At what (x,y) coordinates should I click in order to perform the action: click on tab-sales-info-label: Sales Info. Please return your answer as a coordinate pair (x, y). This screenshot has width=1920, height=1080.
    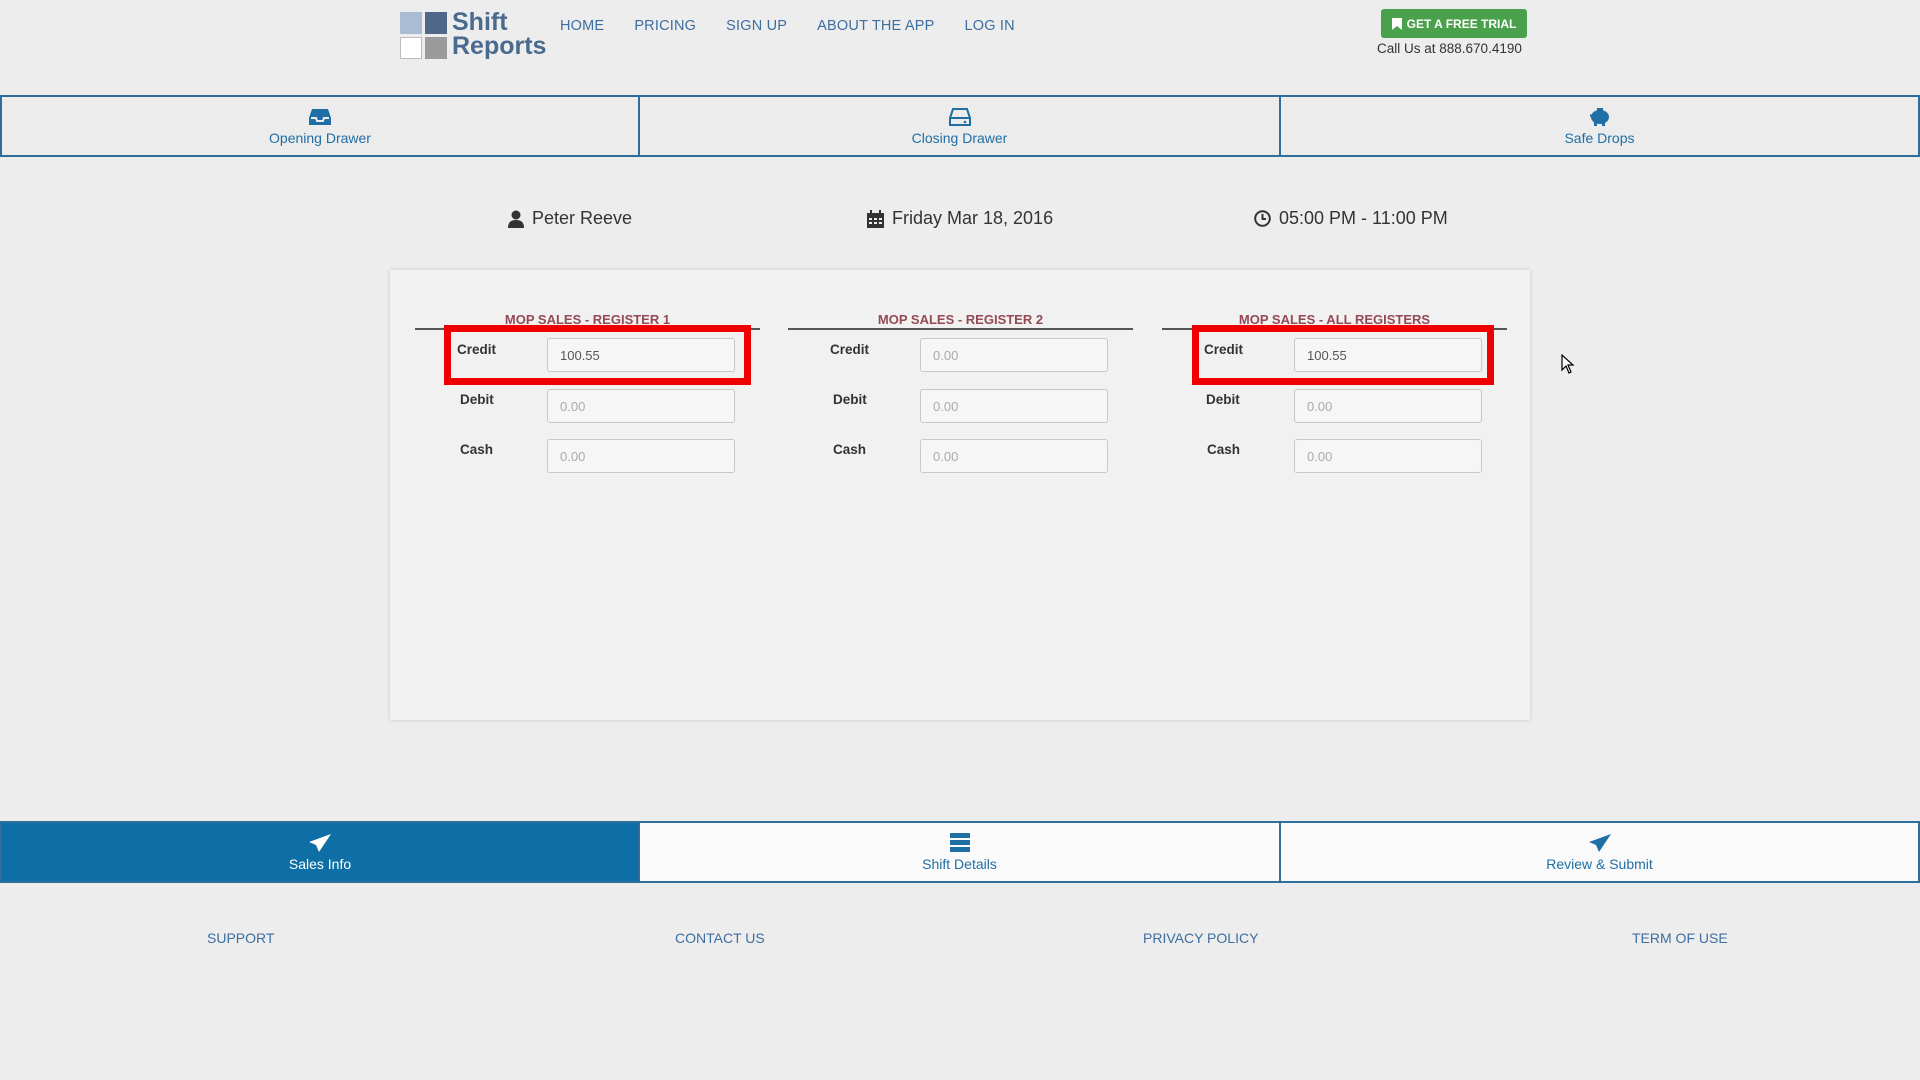
    Looking at the image, I should click on (320, 863).